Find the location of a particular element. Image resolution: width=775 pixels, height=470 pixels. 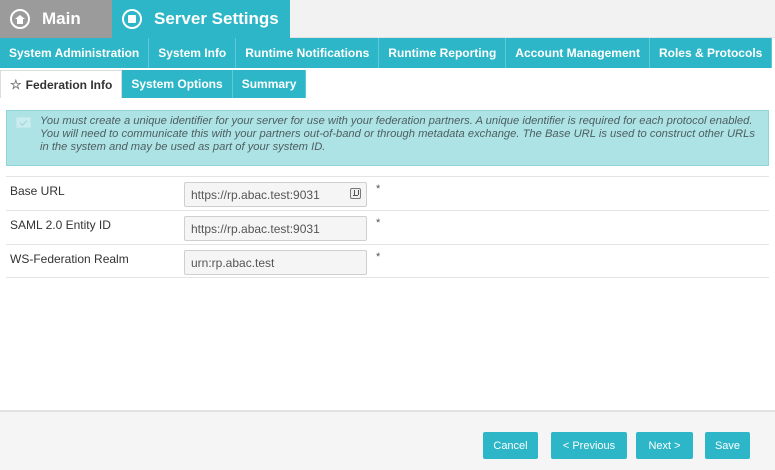

ws-federation-realm-required-mark: * is located at coordinates (378, 257).